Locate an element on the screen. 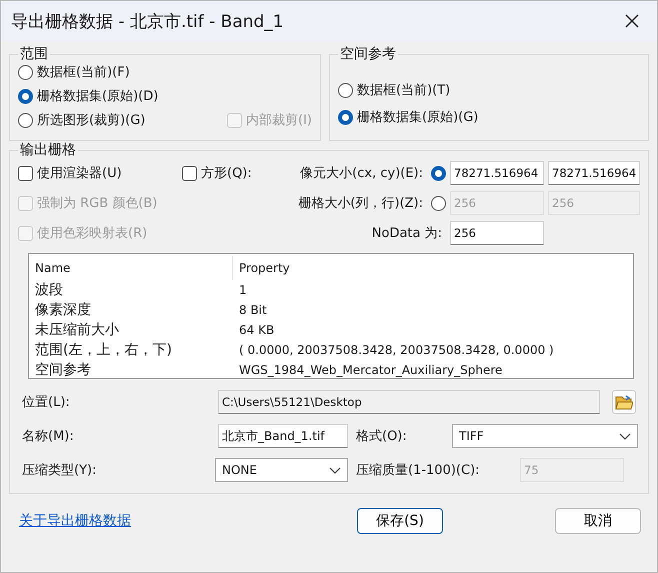 The height and width of the screenshot is (573, 658). group-title: 空间参考 is located at coordinates (368, 54).